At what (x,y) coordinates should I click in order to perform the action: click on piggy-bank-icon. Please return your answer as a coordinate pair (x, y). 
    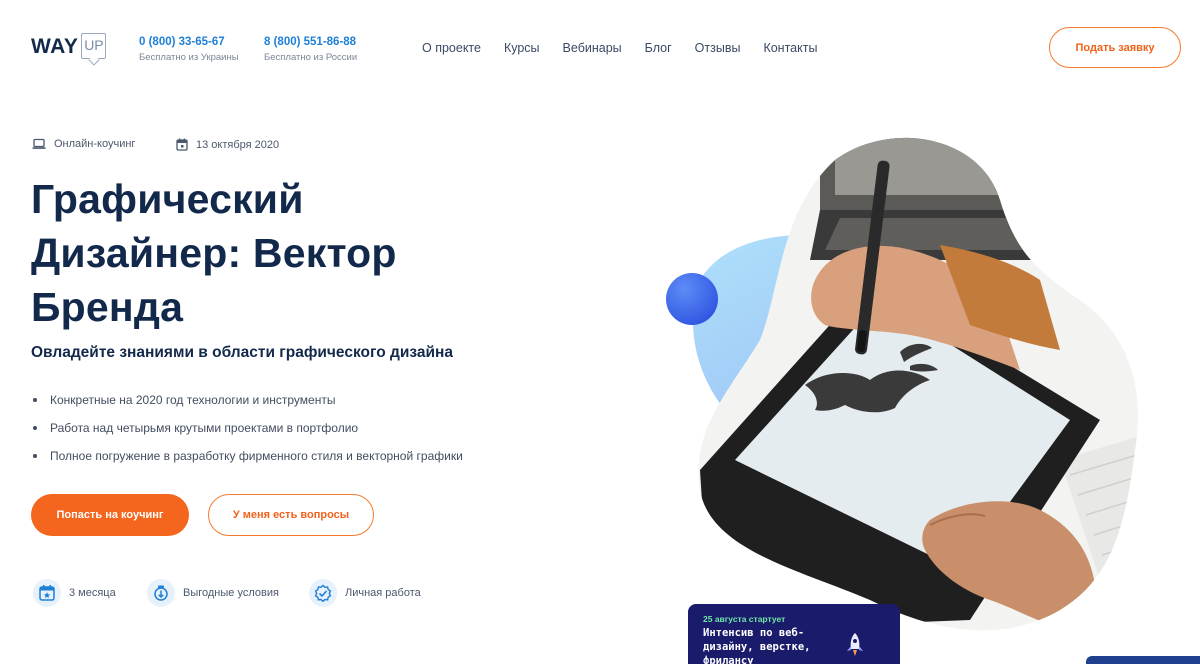
    Looking at the image, I should click on (161, 593).